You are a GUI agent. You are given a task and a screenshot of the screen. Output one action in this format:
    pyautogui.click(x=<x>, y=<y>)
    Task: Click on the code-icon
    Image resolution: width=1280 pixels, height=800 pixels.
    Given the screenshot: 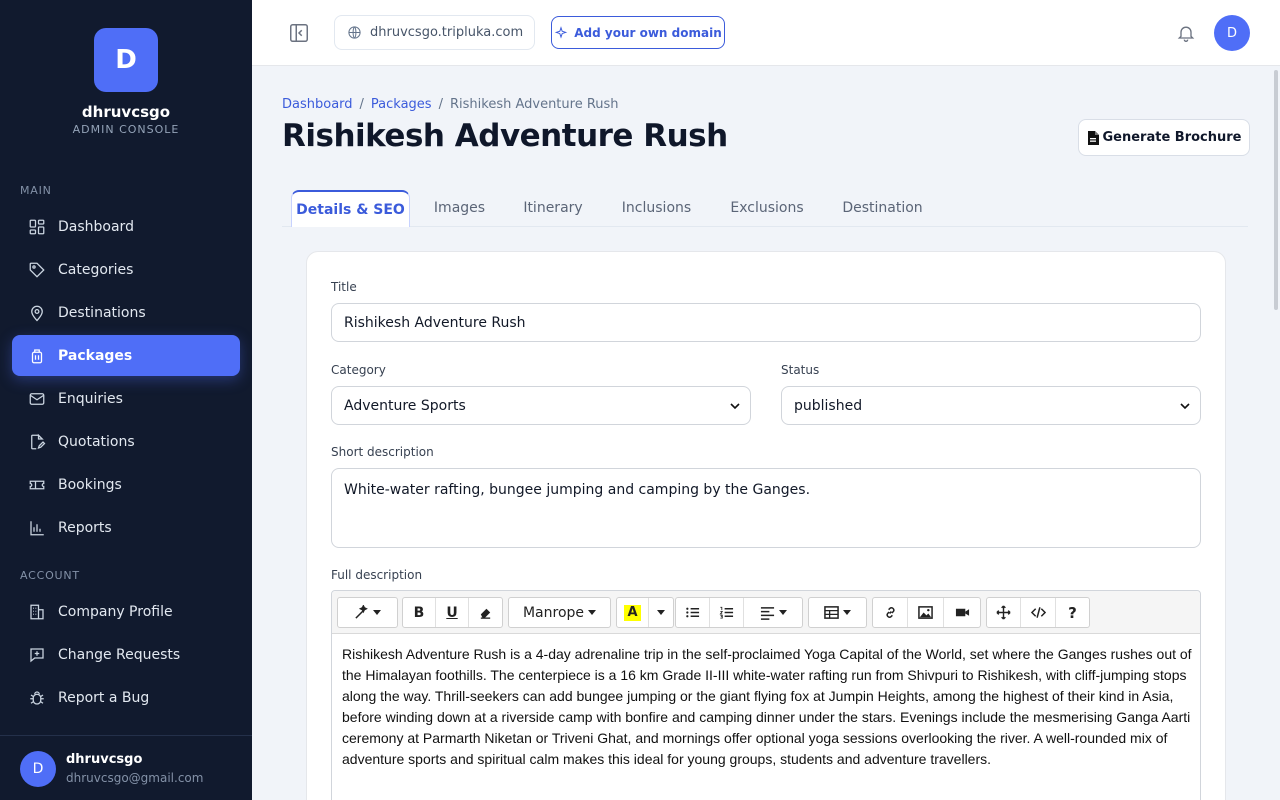 What is the action you would take?
    pyautogui.click(x=1038, y=612)
    